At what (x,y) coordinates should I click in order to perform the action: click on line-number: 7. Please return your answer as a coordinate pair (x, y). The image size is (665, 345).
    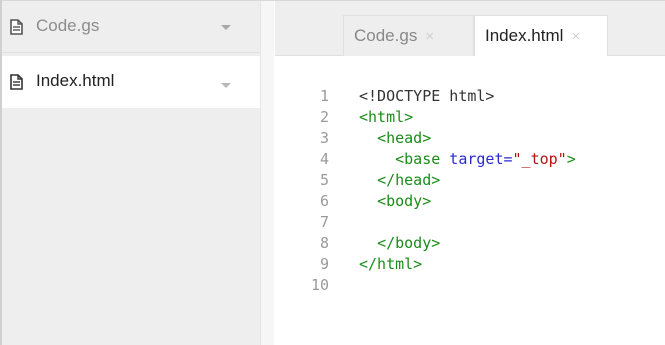
    Looking at the image, I should click on (324, 222).